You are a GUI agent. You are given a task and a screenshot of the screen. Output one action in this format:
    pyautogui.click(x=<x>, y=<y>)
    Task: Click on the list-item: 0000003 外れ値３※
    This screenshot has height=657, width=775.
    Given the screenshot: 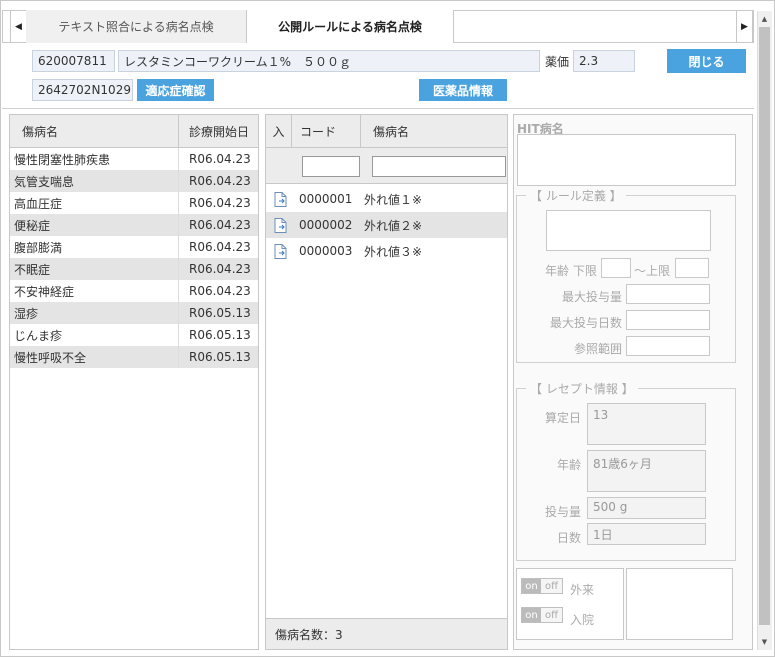 What is the action you would take?
    pyautogui.click(x=386, y=251)
    